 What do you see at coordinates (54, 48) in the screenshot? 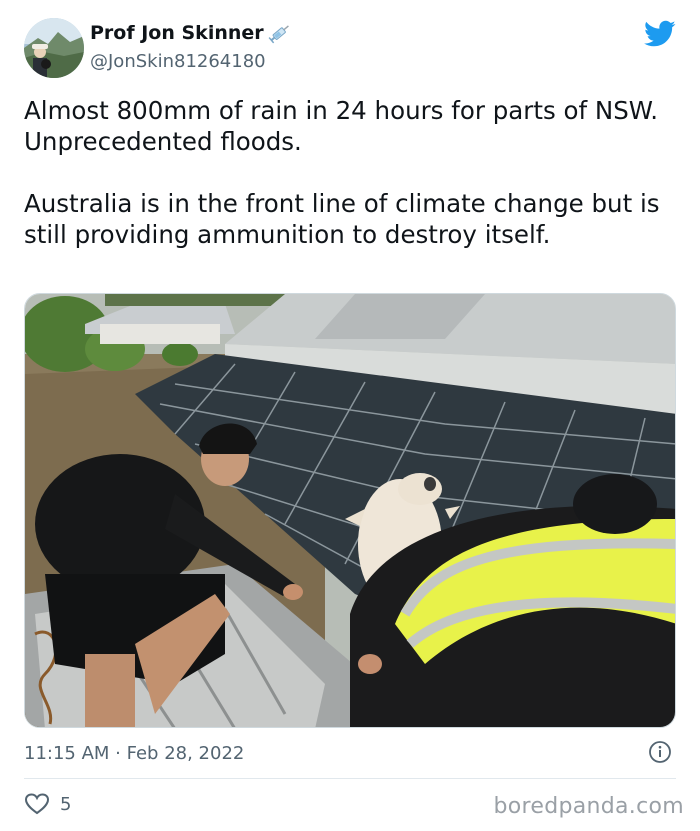
I see `avatar` at bounding box center [54, 48].